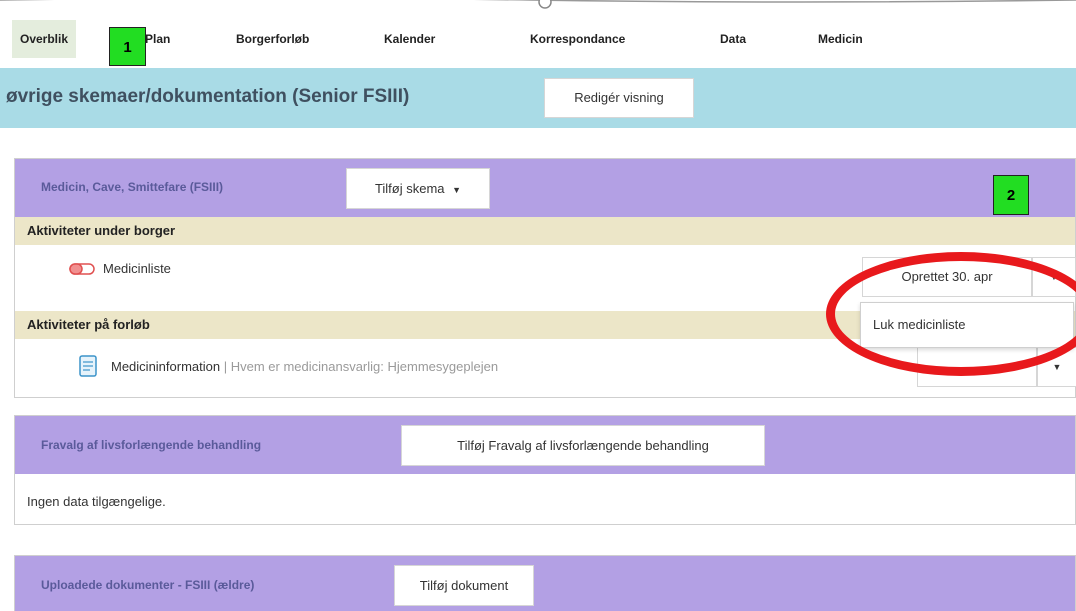 The image size is (1076, 611). I want to click on pill-icon, so click(82, 269).